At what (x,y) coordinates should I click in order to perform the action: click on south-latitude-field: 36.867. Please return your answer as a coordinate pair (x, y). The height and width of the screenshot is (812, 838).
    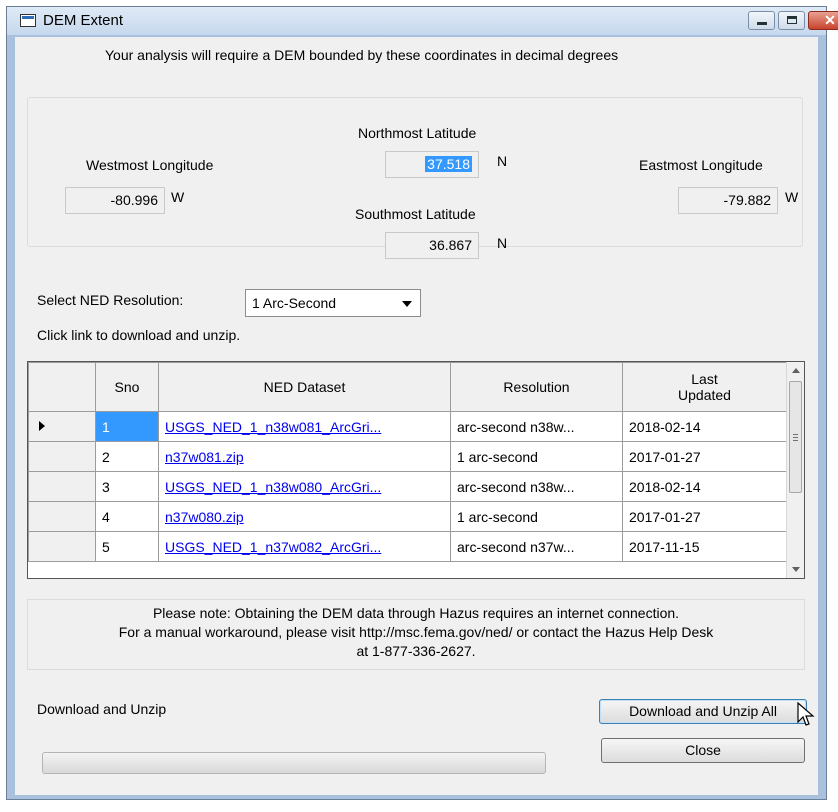
    Looking at the image, I should click on (432, 245).